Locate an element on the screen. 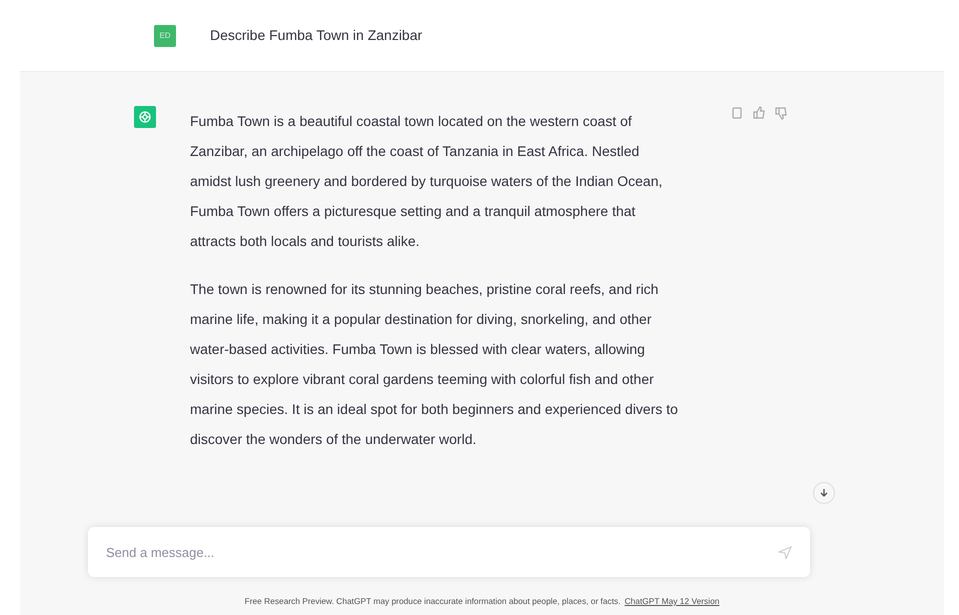  user-avatar: ED is located at coordinates (165, 35).